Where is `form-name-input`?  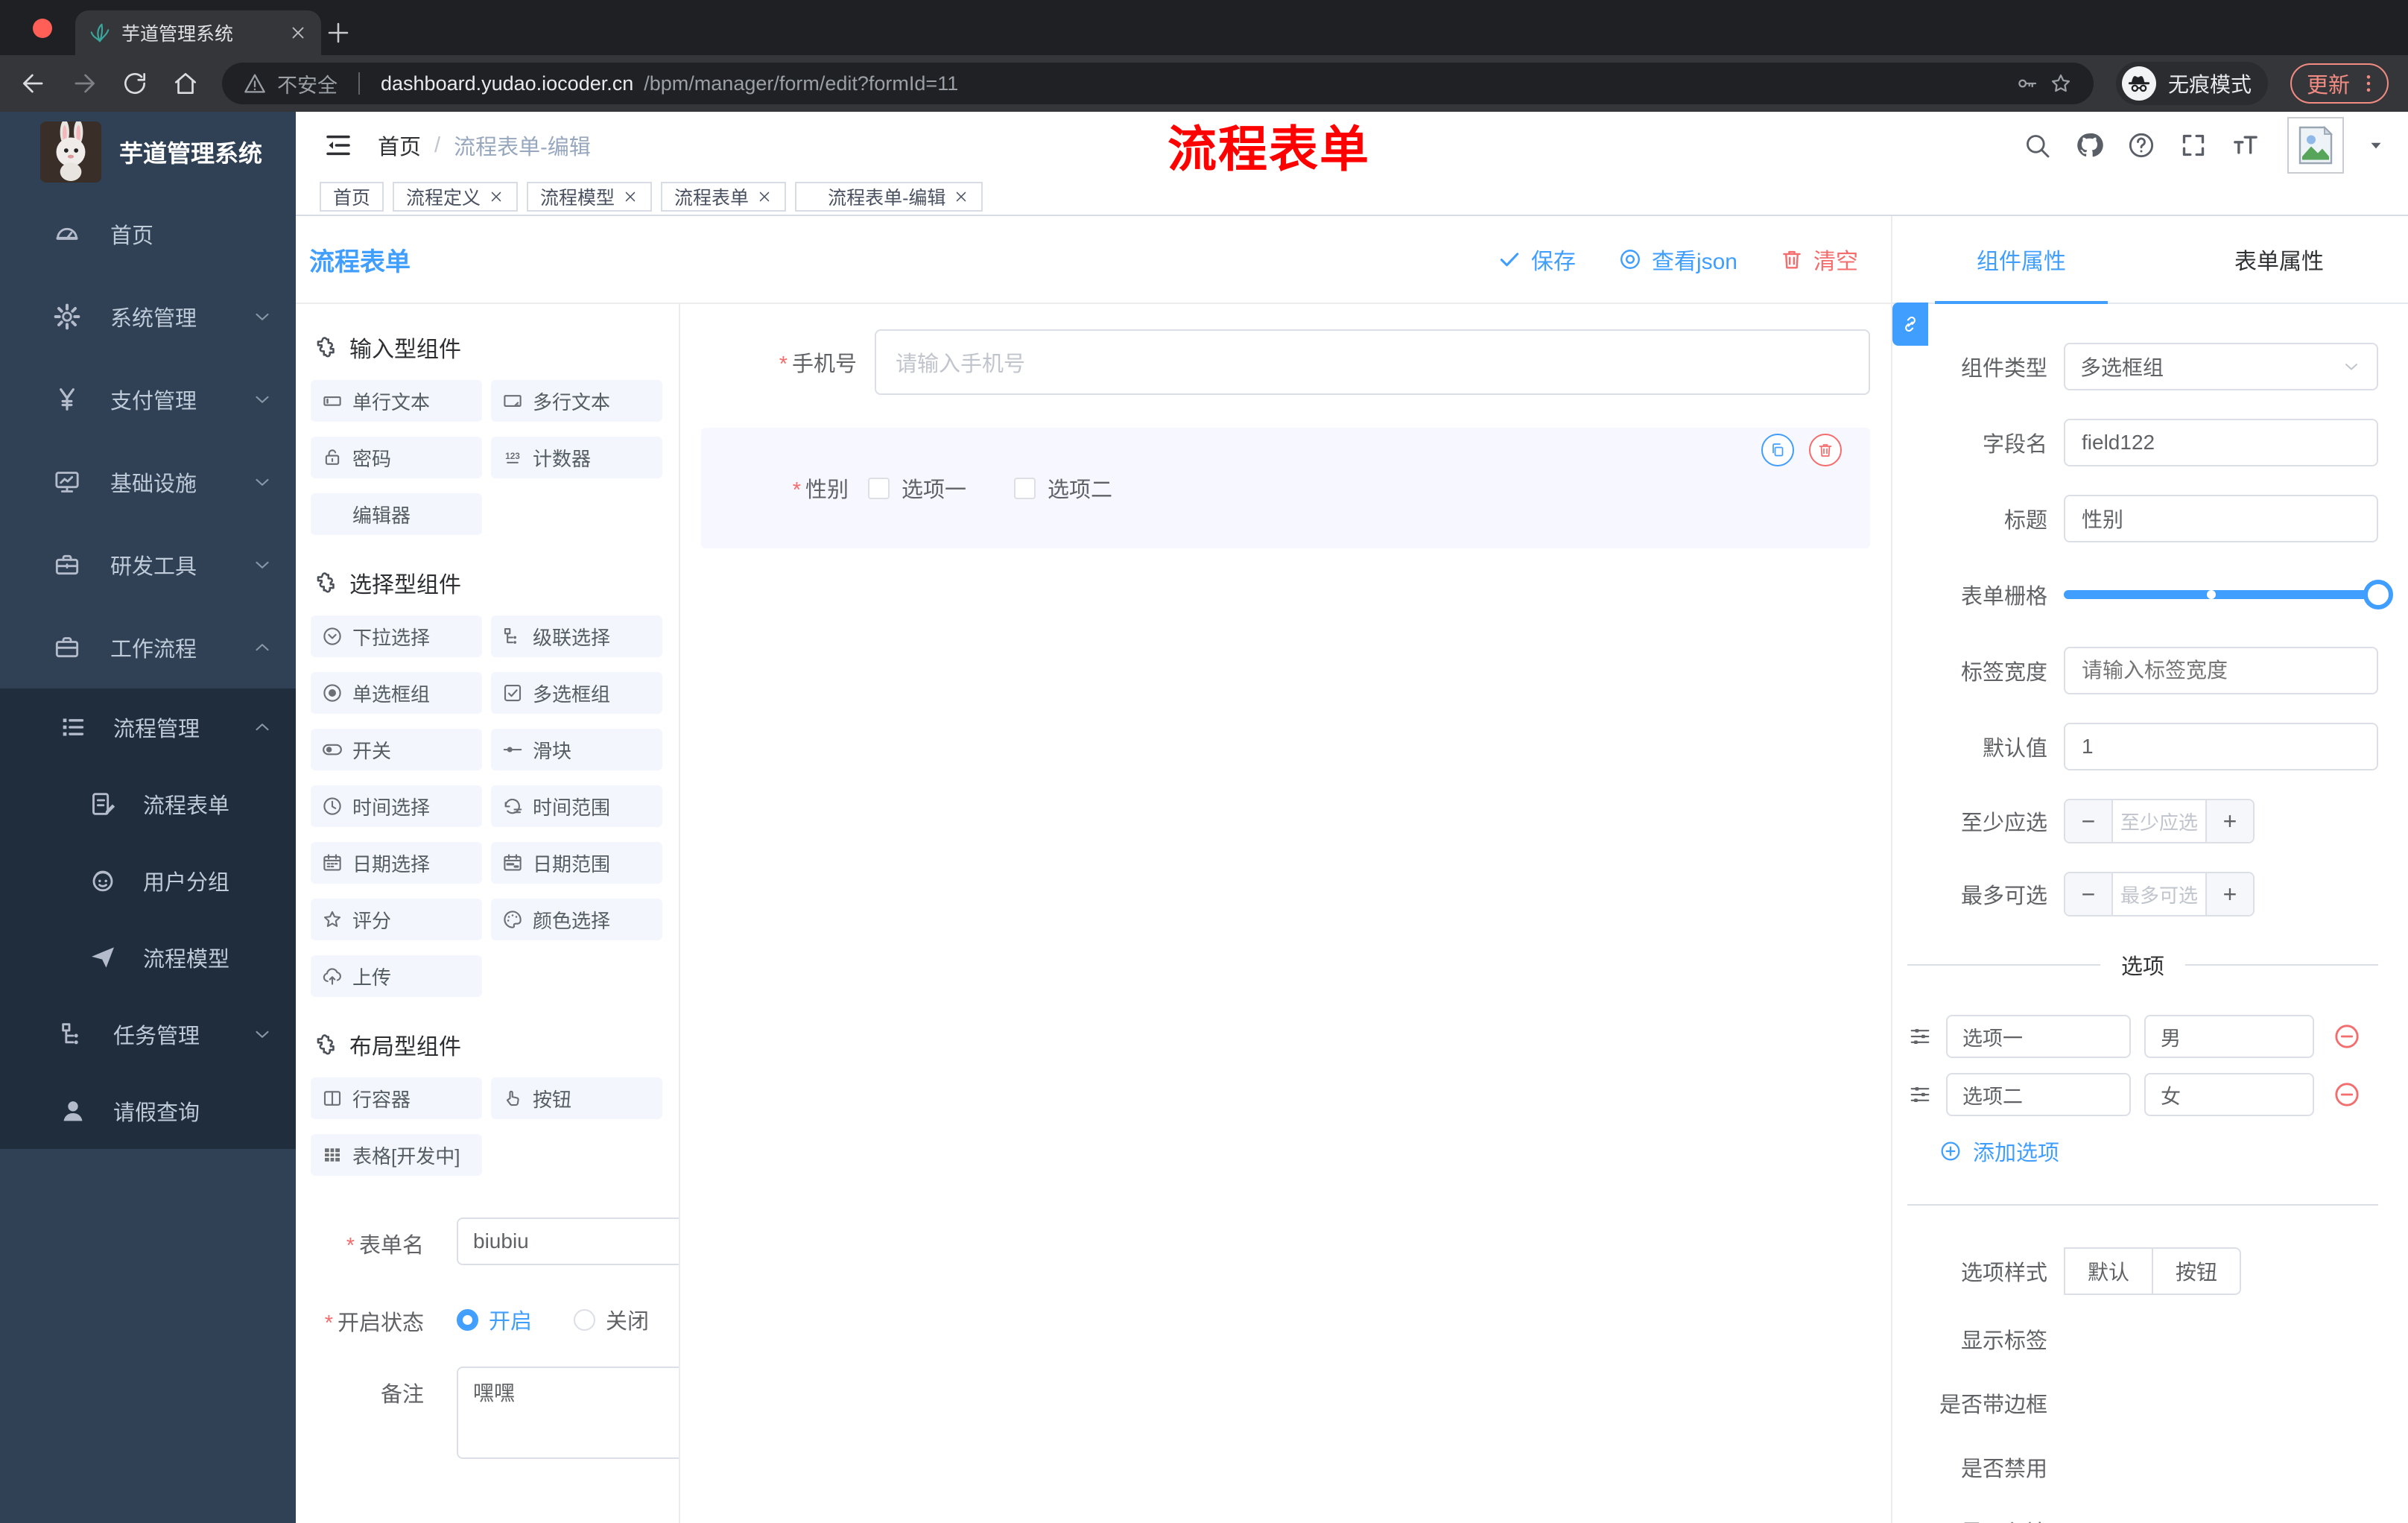
form-name-input is located at coordinates (568, 1241).